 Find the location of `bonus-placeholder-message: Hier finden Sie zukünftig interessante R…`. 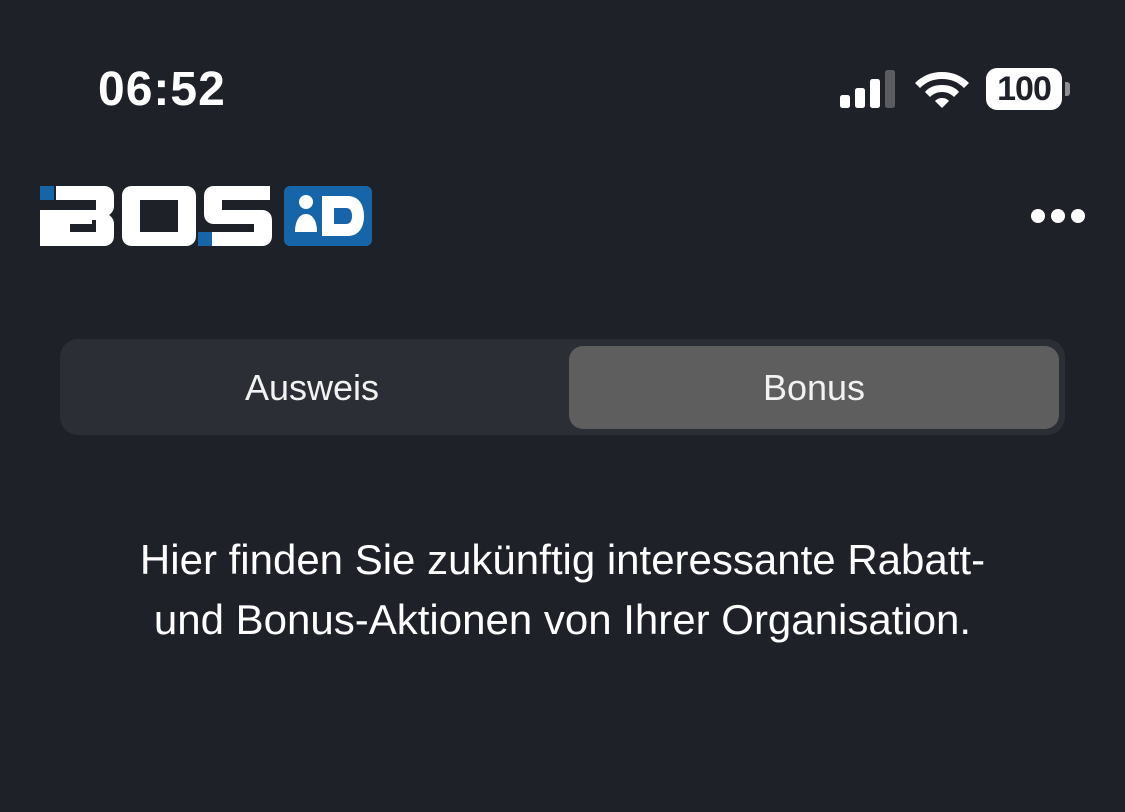

bonus-placeholder-message: Hier finden Sie zukünftig interessante R… is located at coordinates (562, 589).